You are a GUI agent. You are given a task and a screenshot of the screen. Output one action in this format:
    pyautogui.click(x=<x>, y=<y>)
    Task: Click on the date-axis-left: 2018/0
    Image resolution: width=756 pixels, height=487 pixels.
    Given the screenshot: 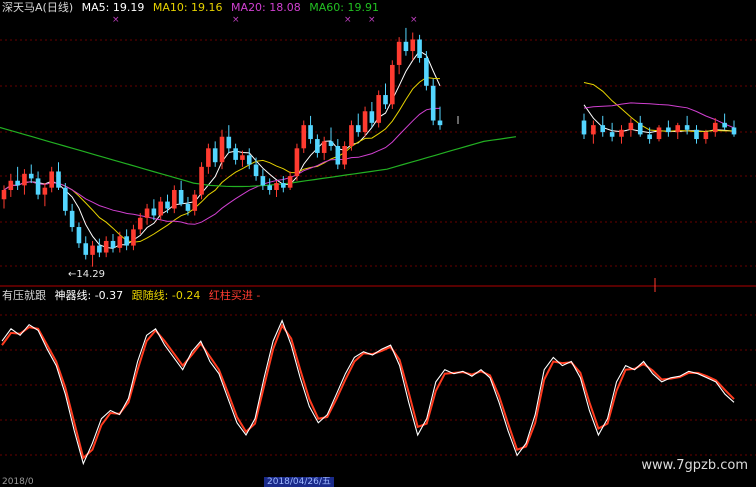 What is the action you would take?
    pyautogui.click(x=18, y=482)
    